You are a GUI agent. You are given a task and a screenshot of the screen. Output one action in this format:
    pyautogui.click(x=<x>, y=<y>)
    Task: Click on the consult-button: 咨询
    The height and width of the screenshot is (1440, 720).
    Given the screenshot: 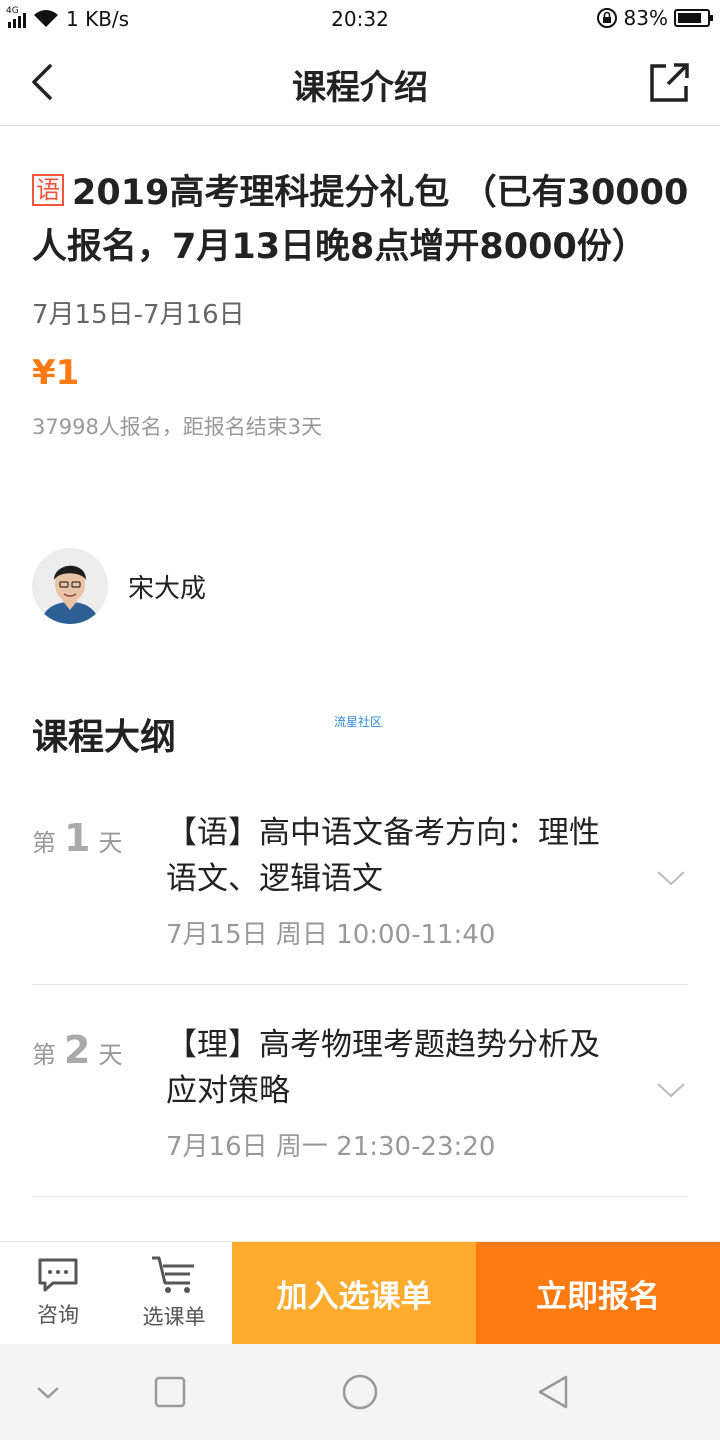 What is the action you would take?
    pyautogui.click(x=58, y=1293)
    